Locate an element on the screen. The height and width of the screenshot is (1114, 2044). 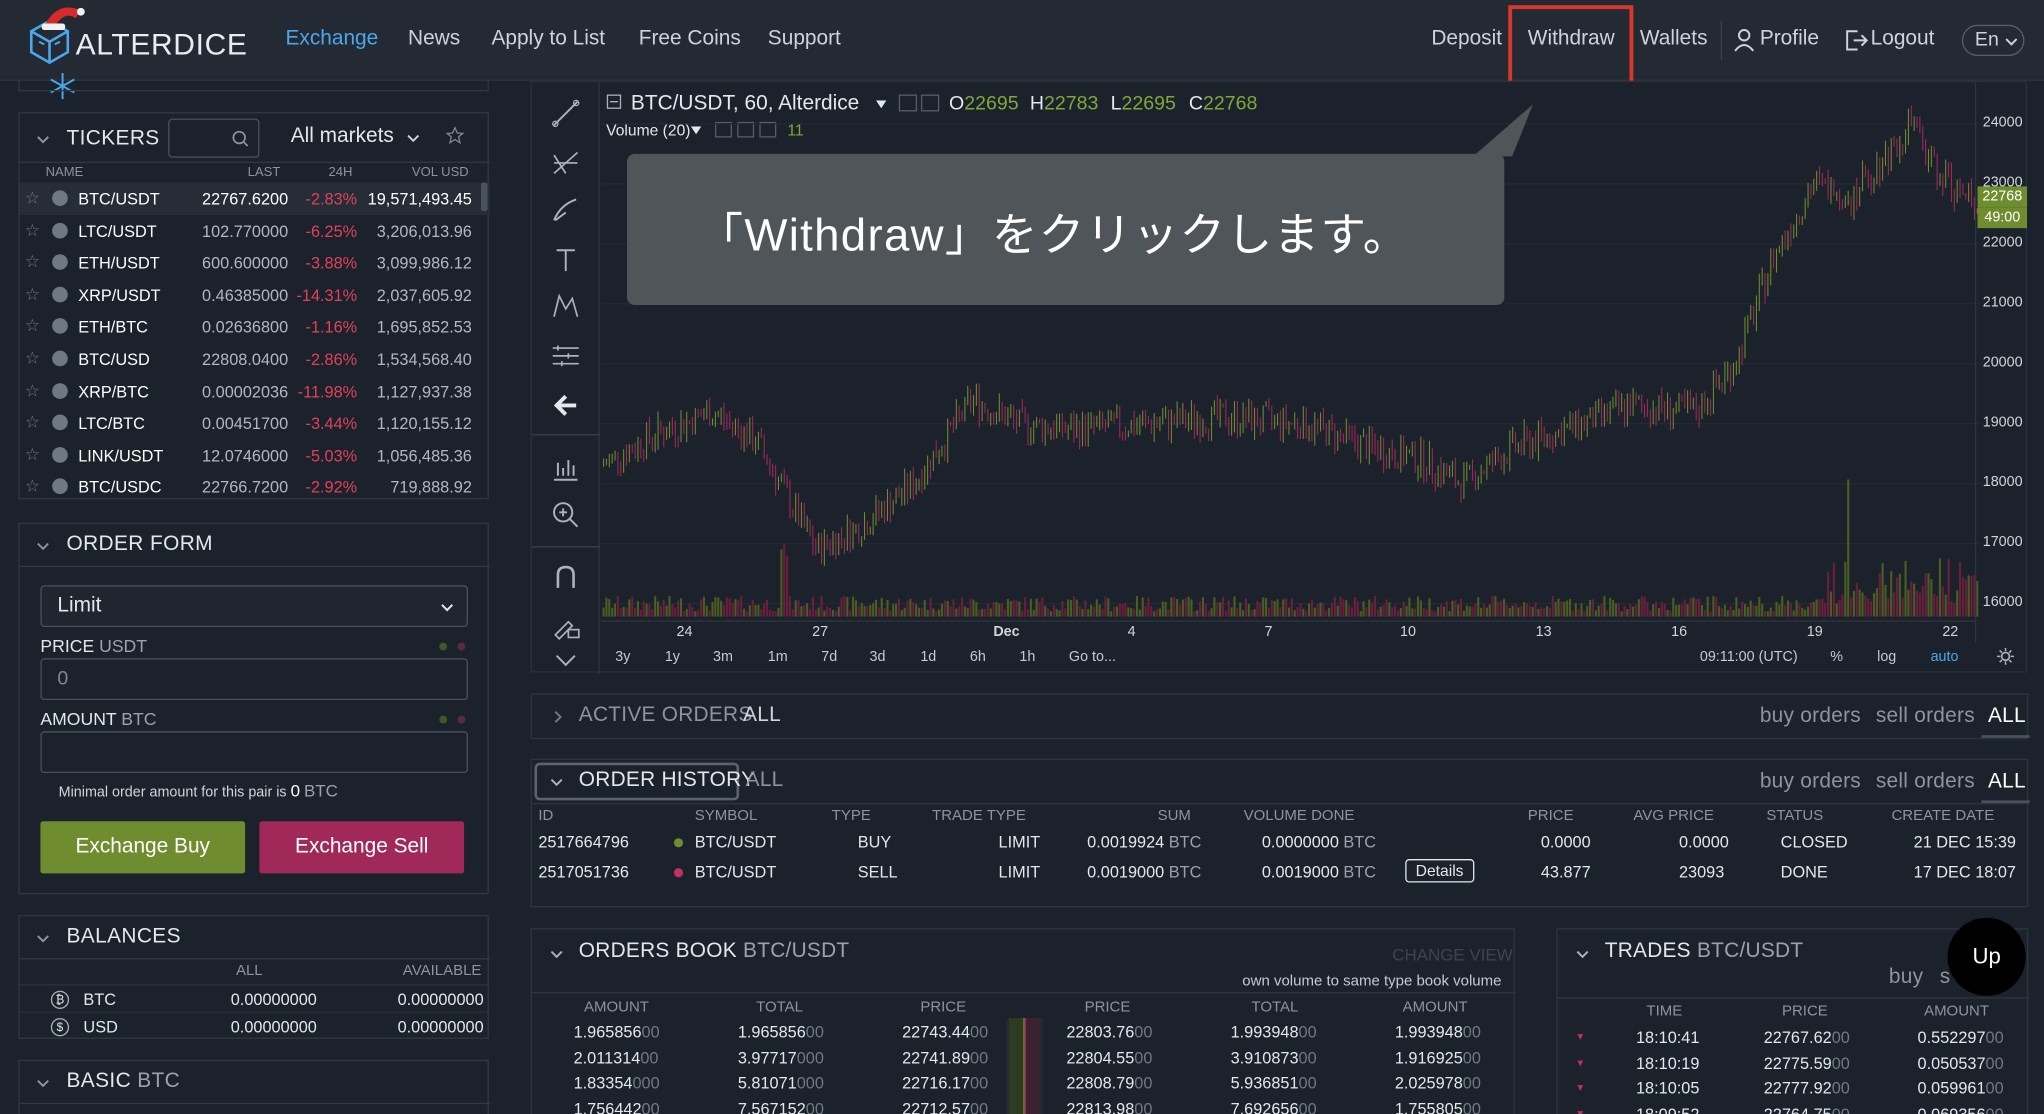
orders-book-cell: 7.69265600 is located at coordinates (1274, 1107).